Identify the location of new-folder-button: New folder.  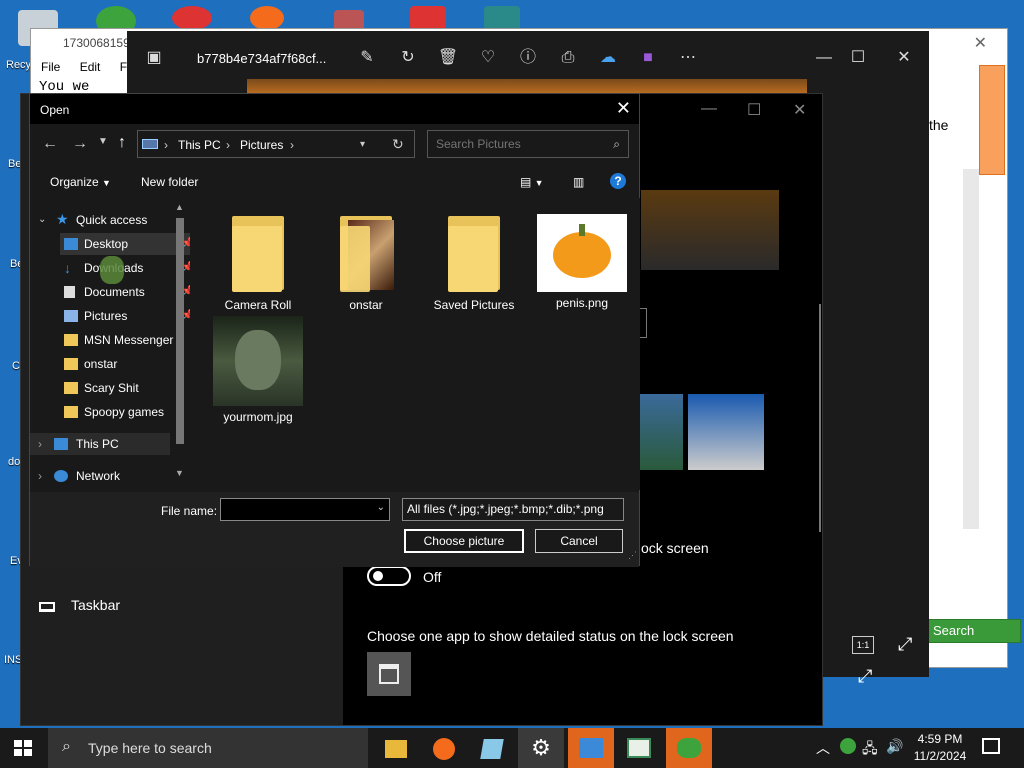
(169, 182).